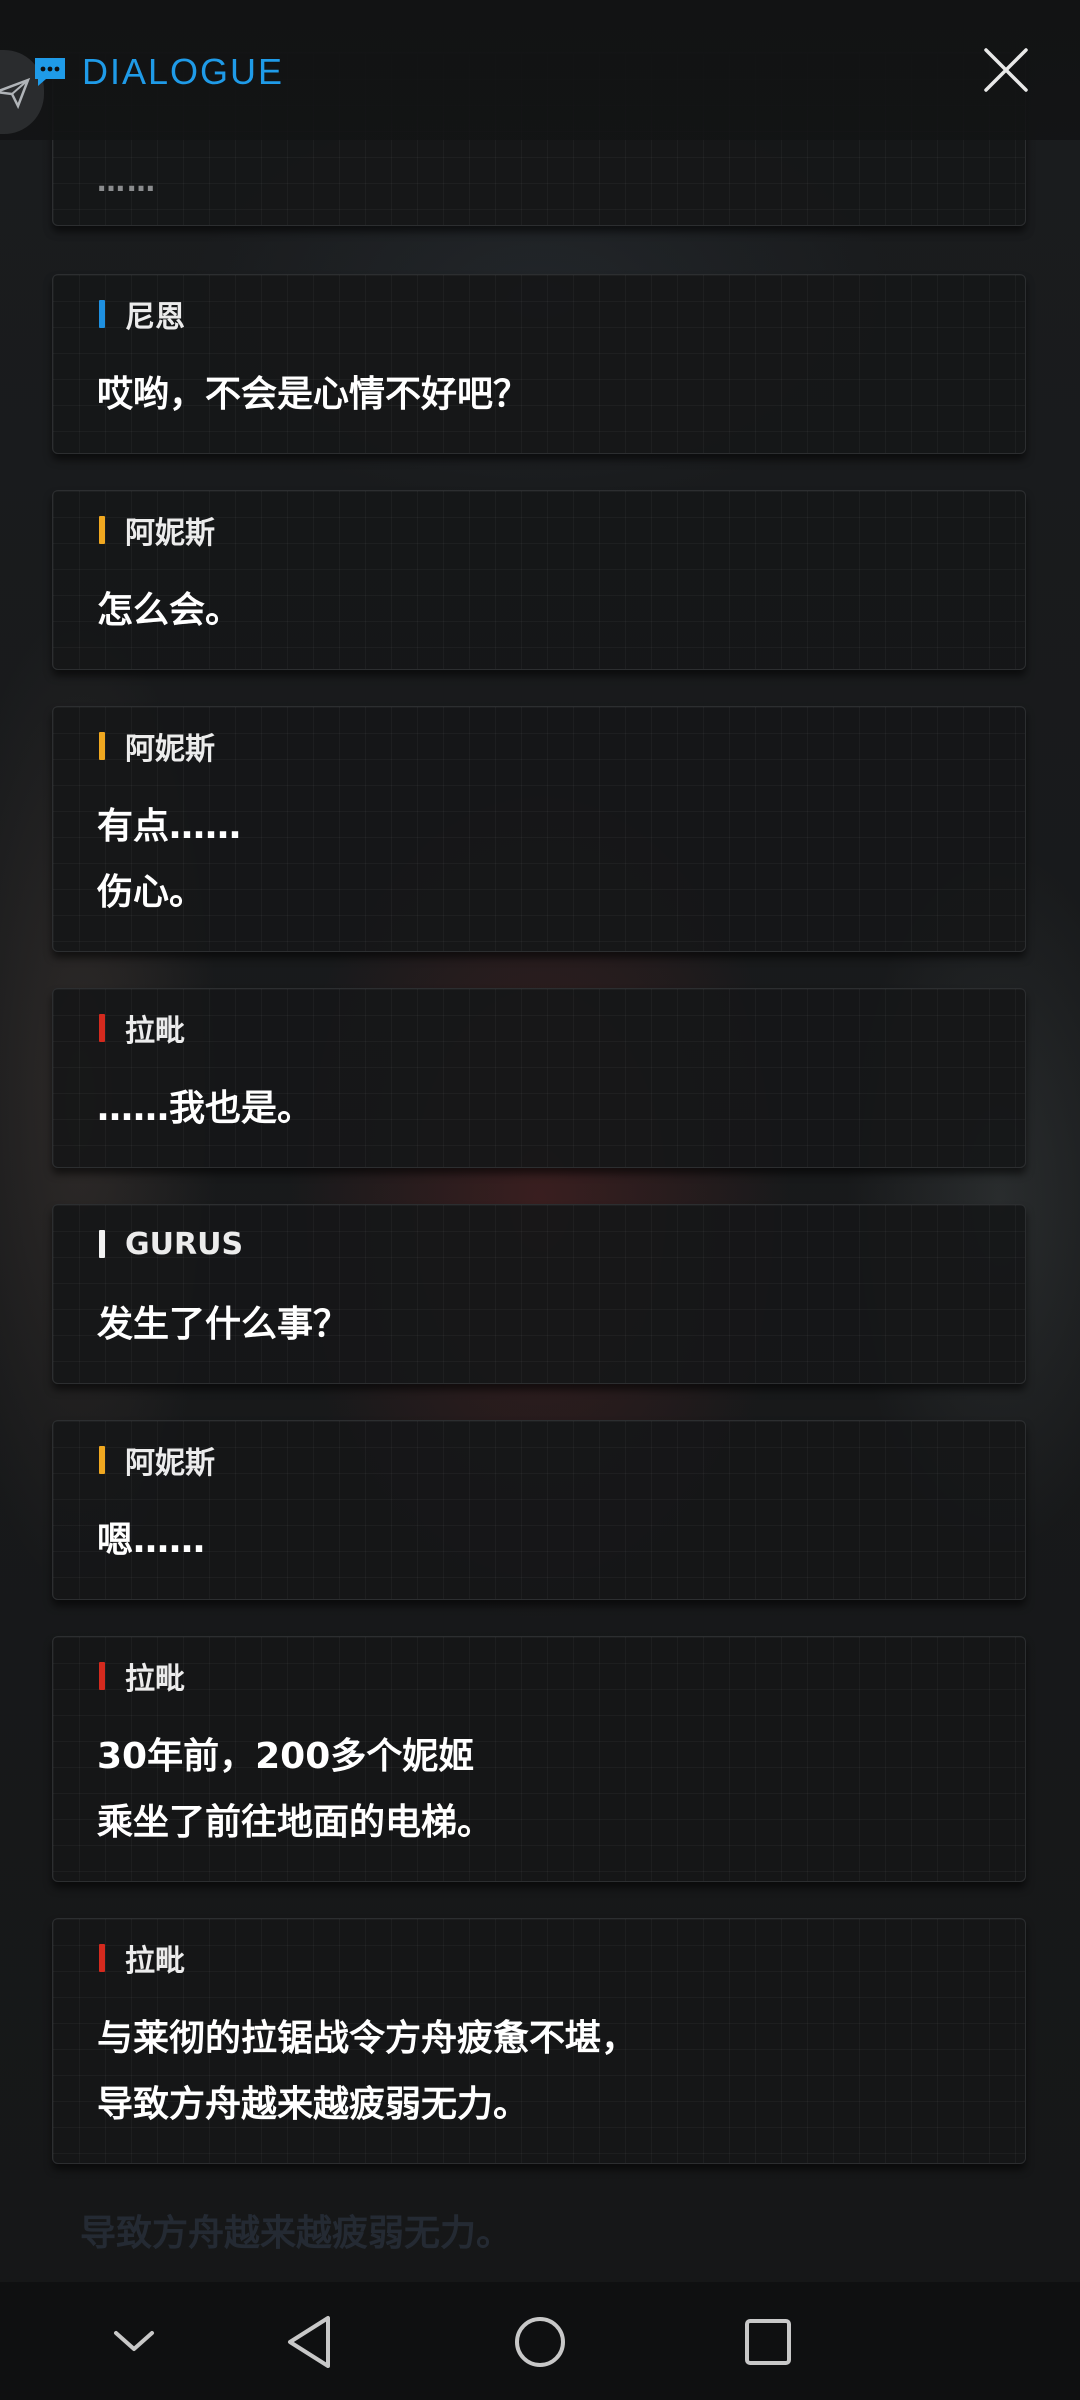 The height and width of the screenshot is (2400, 1080). I want to click on dialogue-card: 尼恩 哎哟，不会是心情不好吧？, so click(539, 364).